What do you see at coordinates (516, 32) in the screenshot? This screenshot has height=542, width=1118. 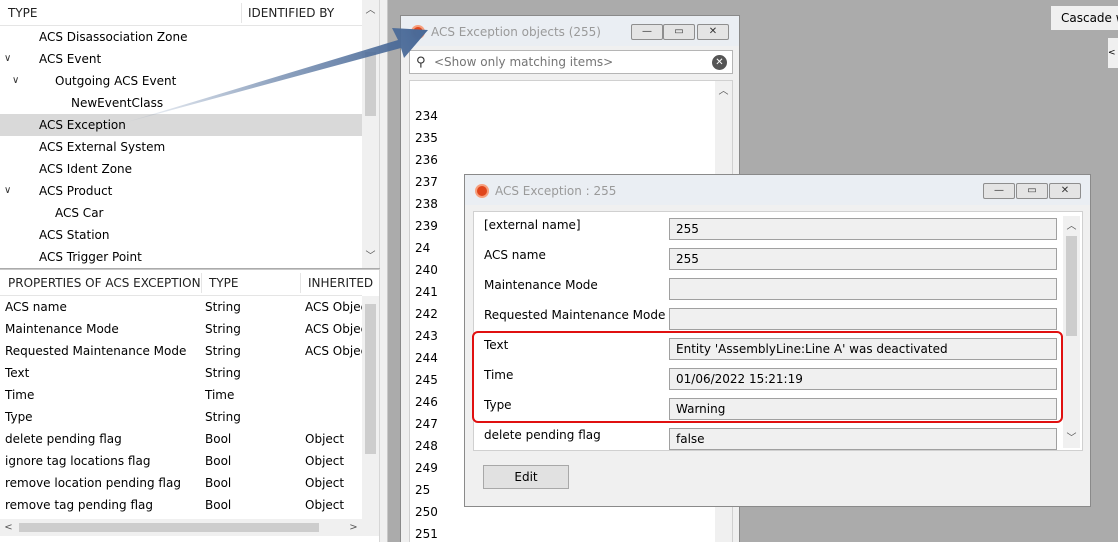 I see `list-window-title: ACS Exception objects (255)` at bounding box center [516, 32].